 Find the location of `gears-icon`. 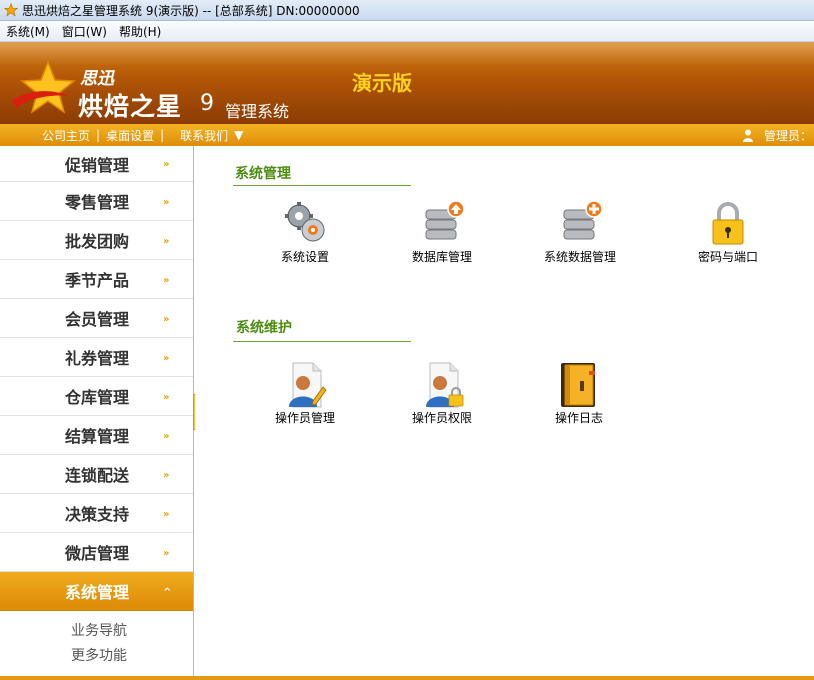

gears-icon is located at coordinates (305, 222).